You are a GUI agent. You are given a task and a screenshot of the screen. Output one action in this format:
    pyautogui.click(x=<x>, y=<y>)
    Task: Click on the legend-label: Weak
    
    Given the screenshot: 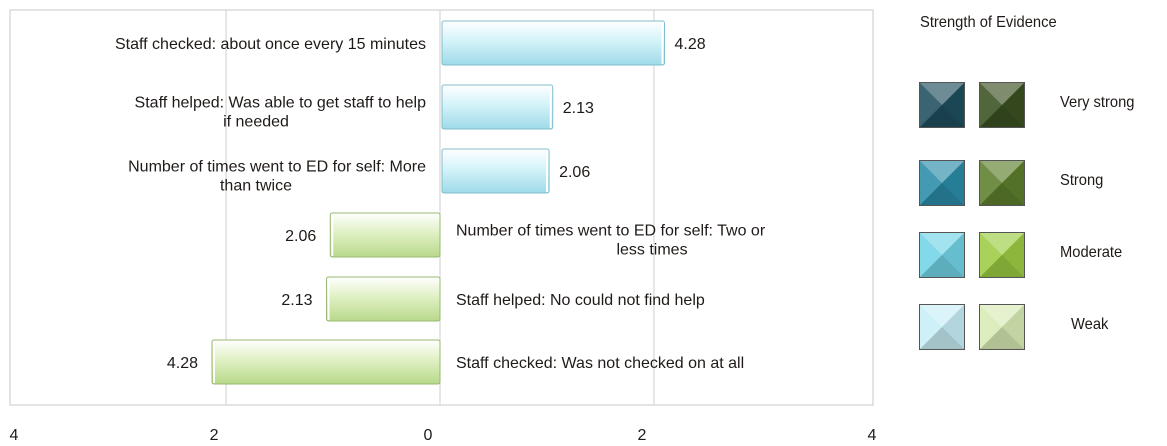 What is the action you would take?
    pyautogui.click(x=1090, y=324)
    